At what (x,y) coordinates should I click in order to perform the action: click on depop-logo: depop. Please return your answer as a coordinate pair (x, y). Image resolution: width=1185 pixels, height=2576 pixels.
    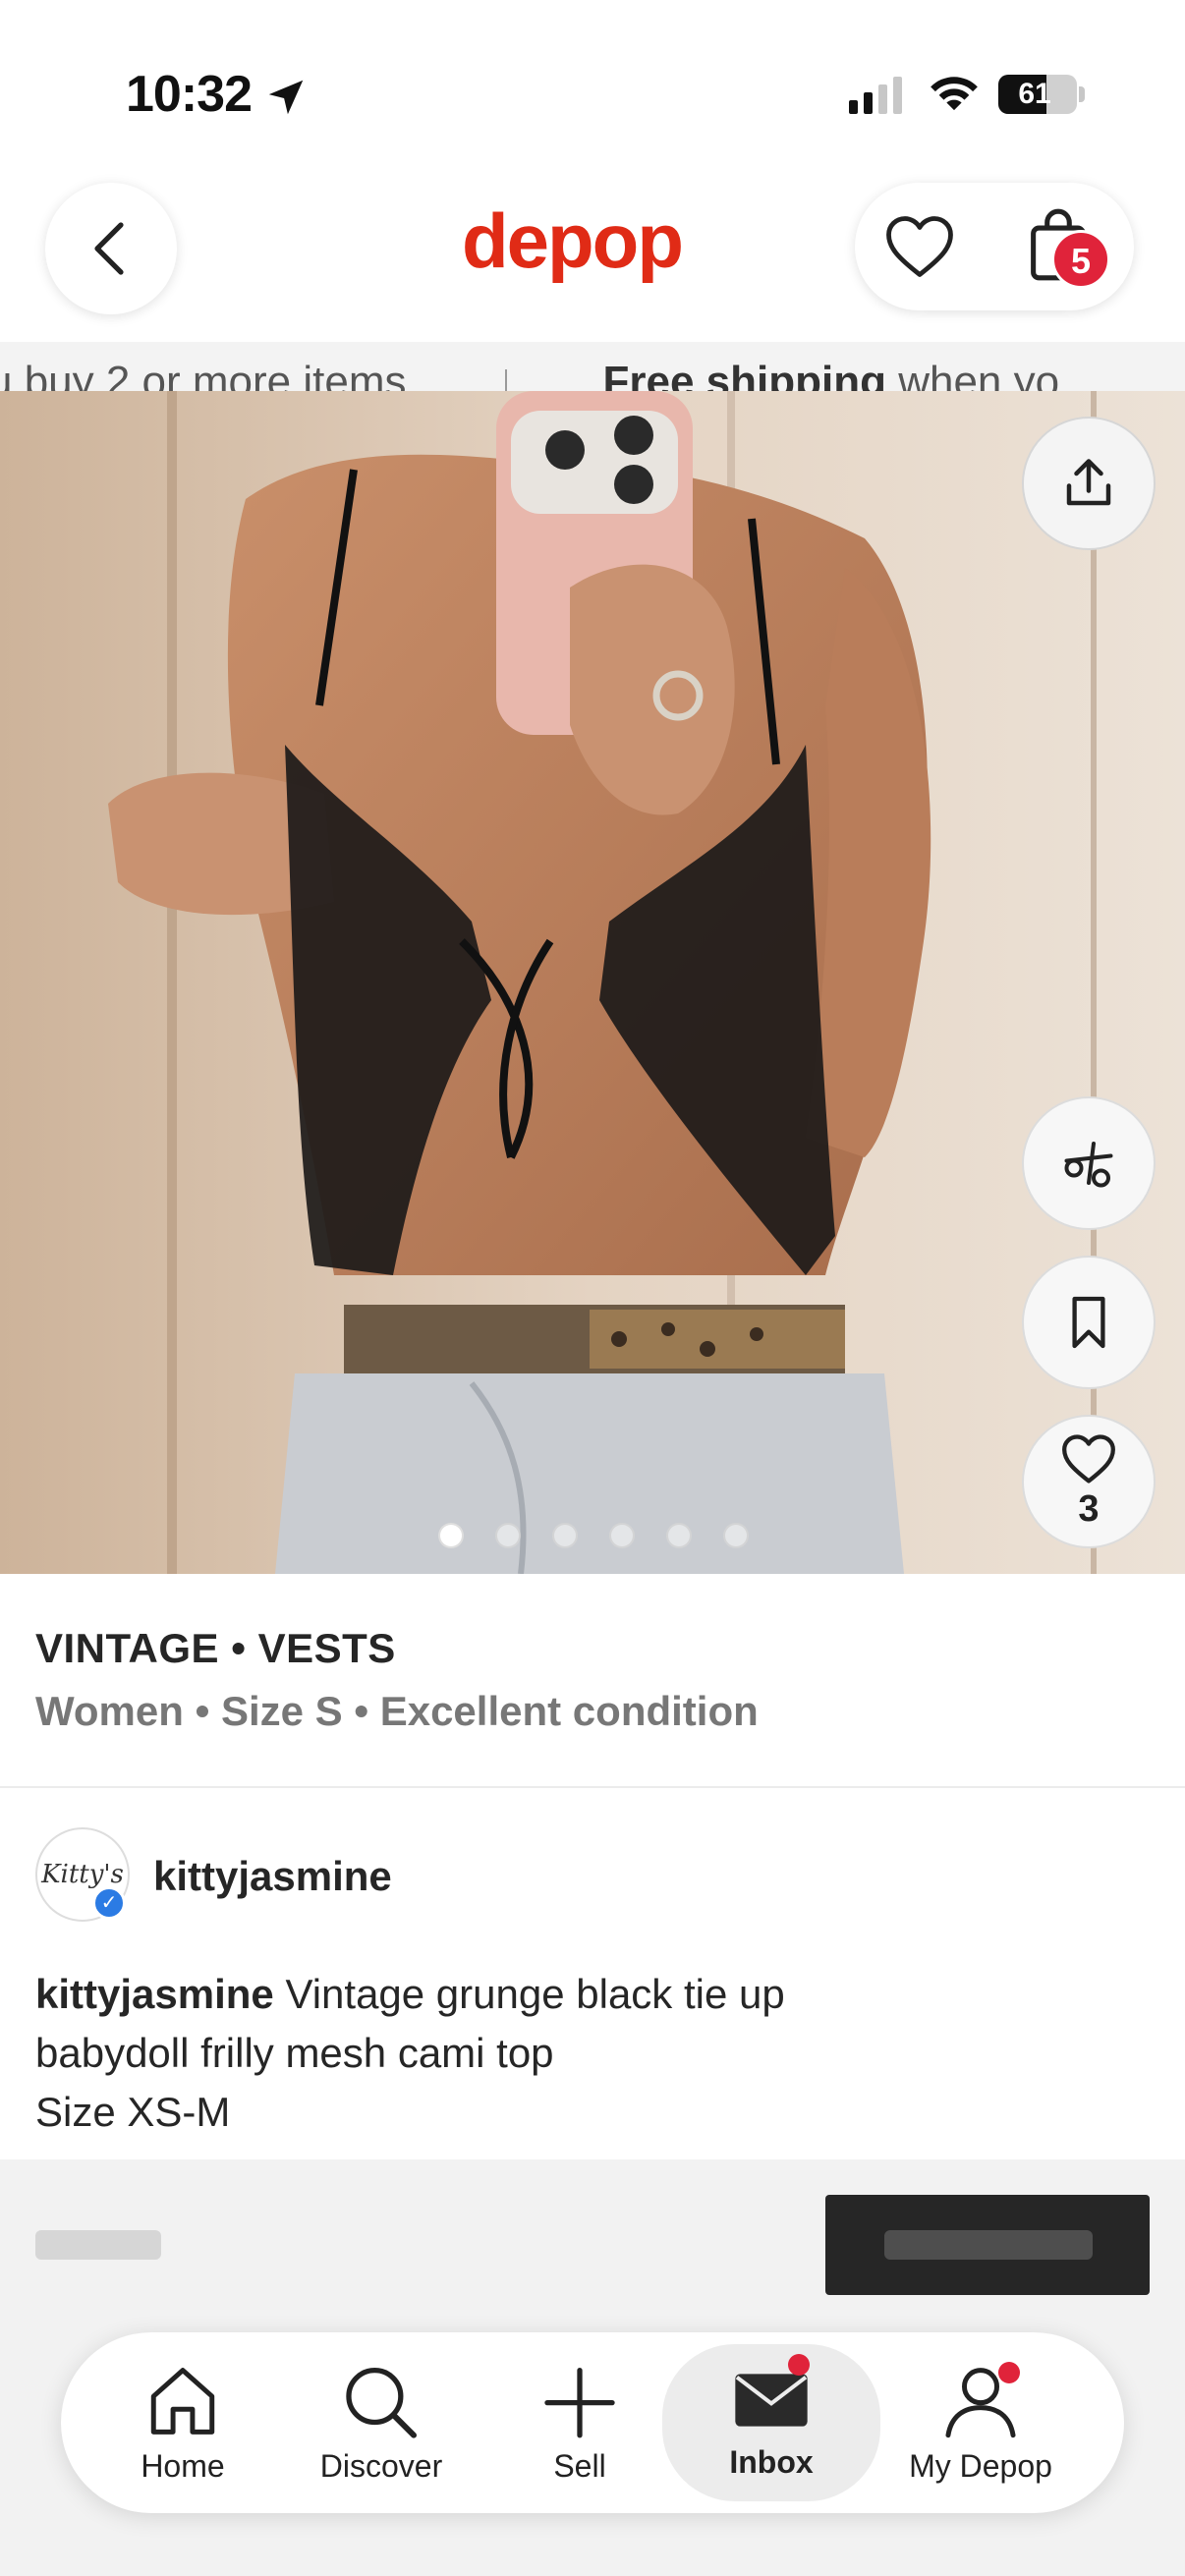
    Looking at the image, I should click on (573, 241).